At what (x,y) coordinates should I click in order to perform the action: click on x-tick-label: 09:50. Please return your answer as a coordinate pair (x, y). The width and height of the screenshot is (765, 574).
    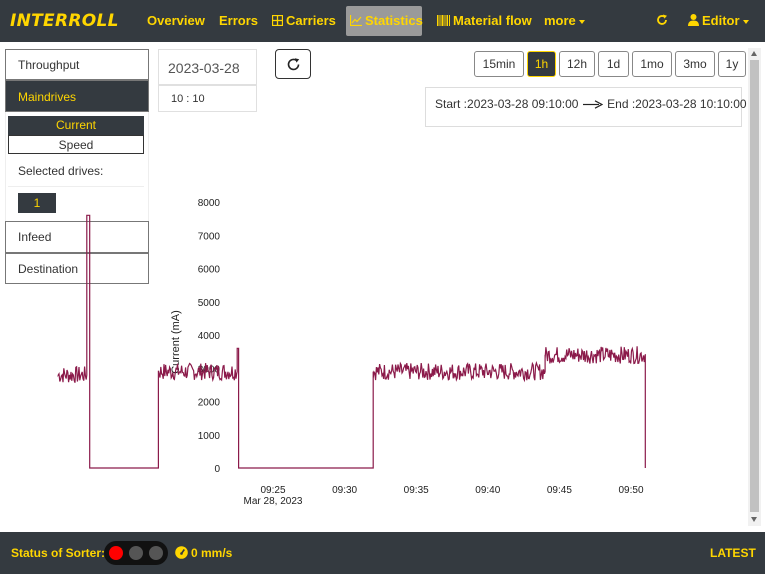
    Looking at the image, I should click on (630, 490).